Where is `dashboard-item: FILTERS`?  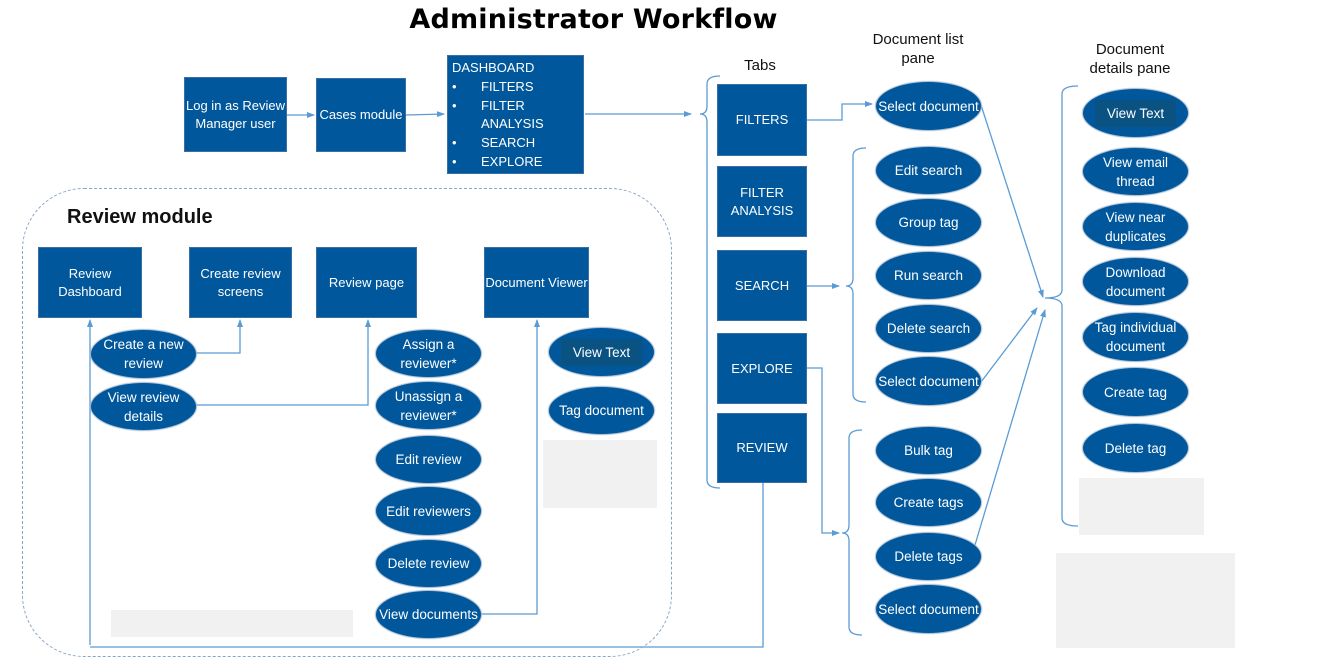 dashboard-item: FILTERS is located at coordinates (517, 87).